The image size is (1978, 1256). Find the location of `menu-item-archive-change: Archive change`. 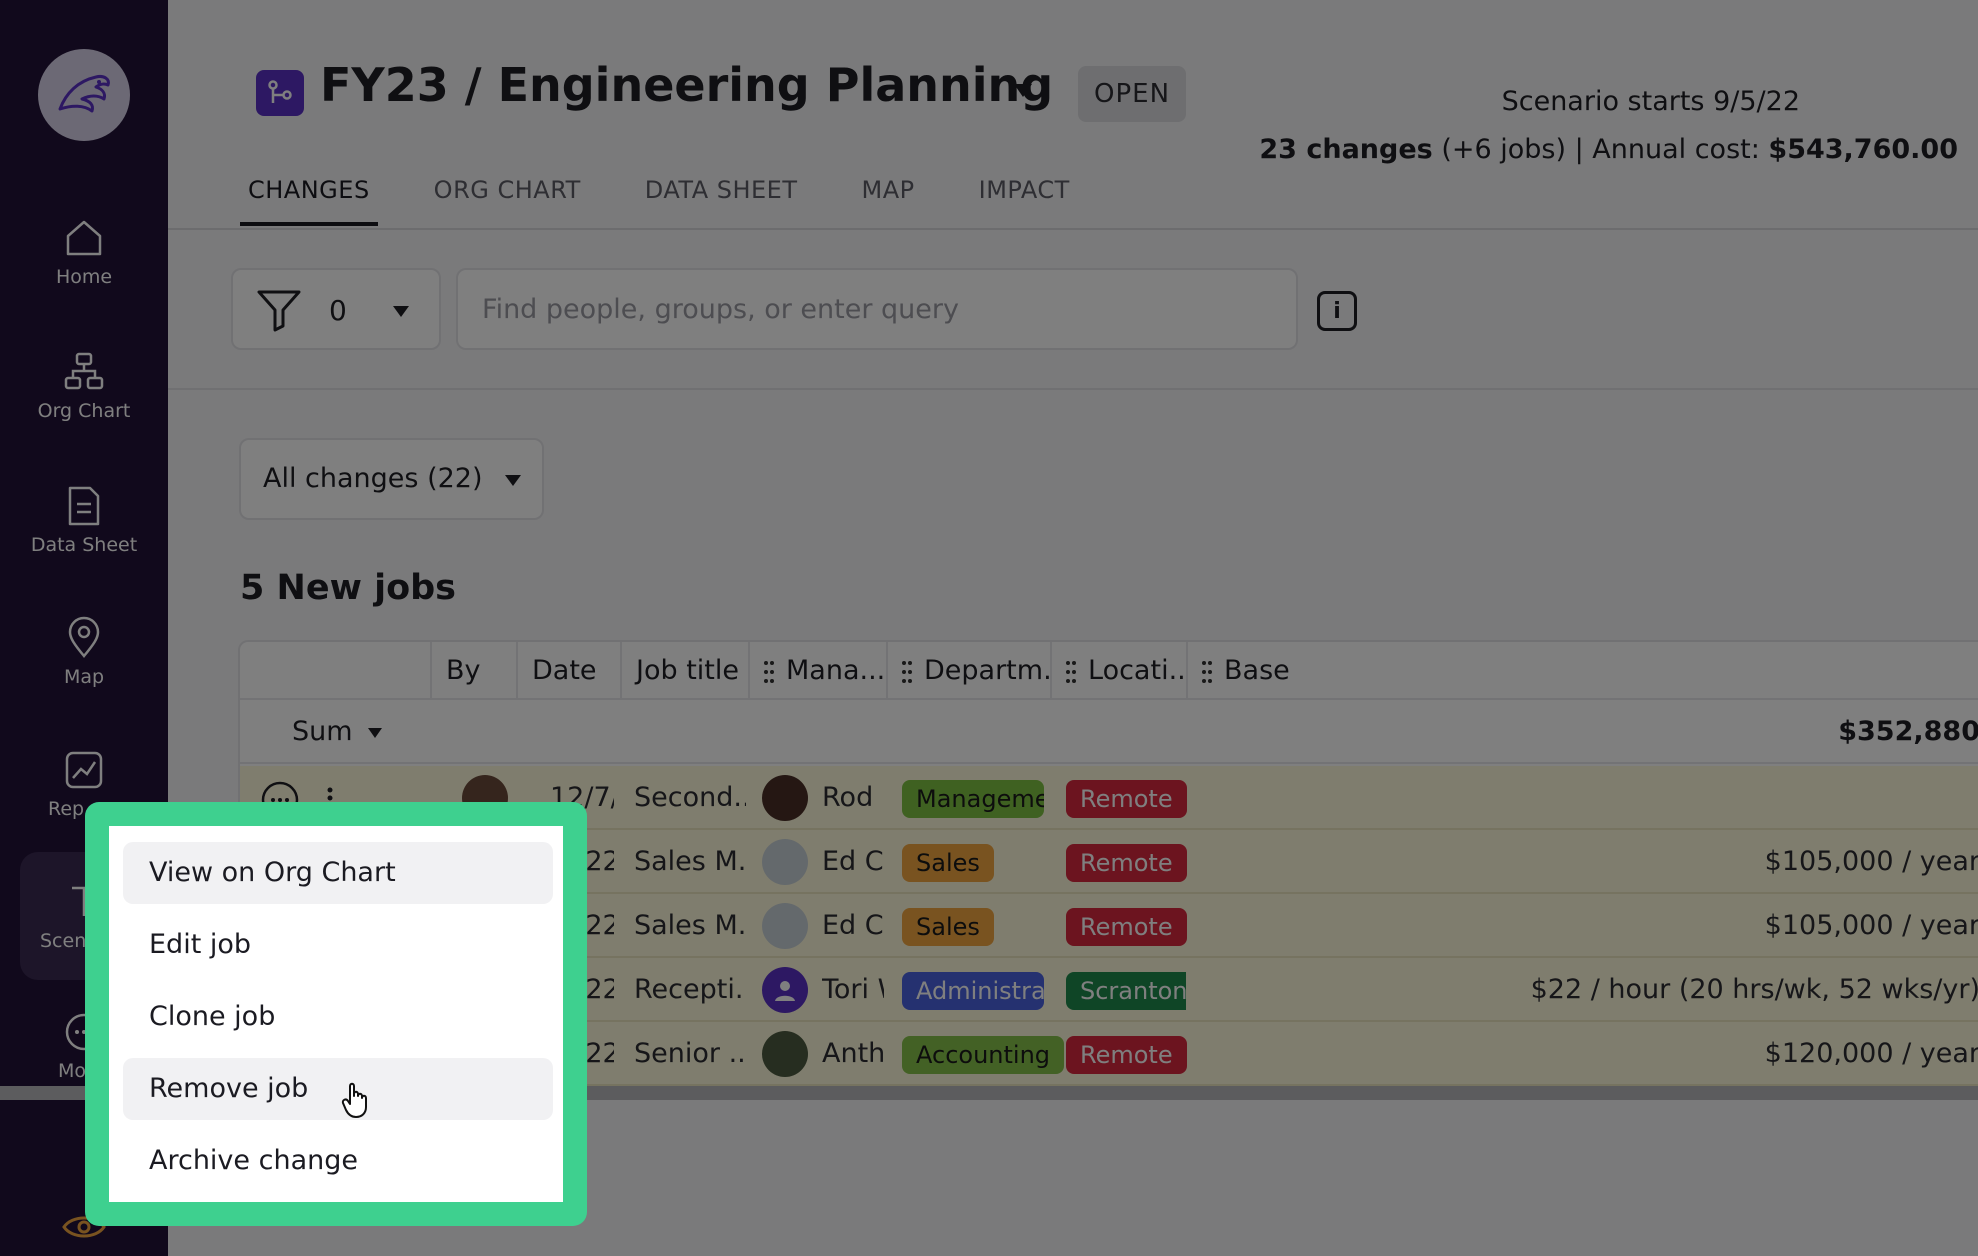

menu-item-archive-change: Archive change is located at coordinates (338, 1161).